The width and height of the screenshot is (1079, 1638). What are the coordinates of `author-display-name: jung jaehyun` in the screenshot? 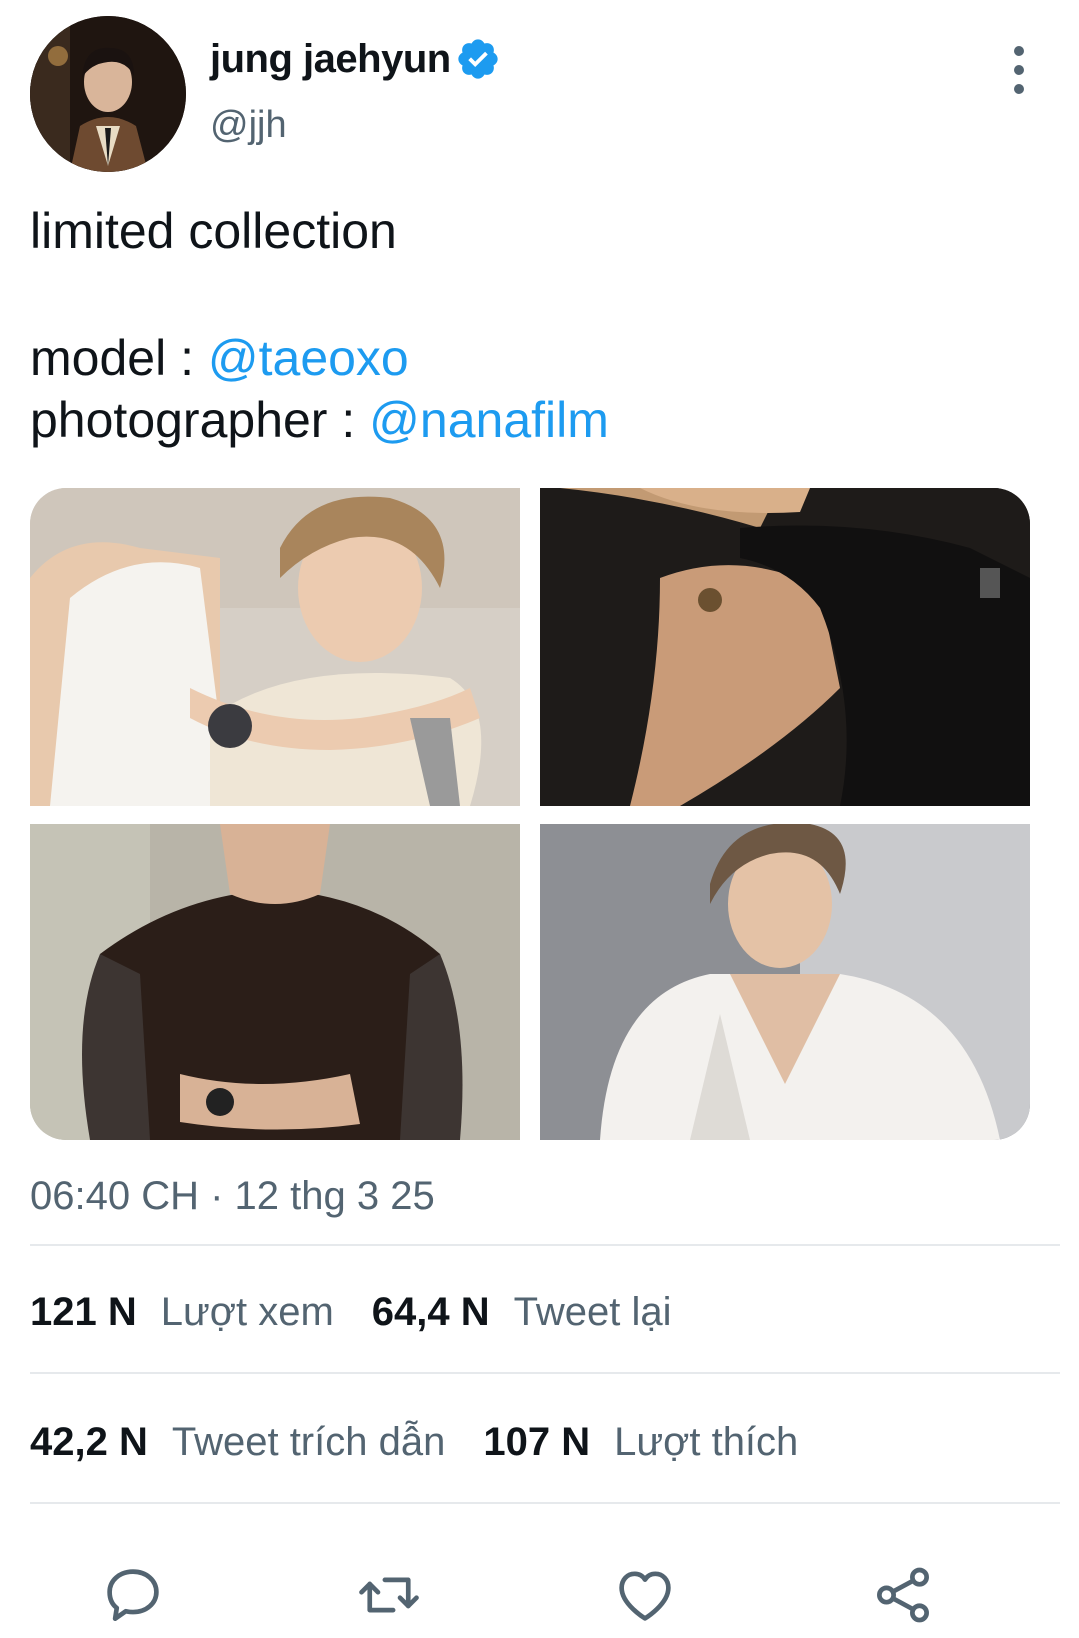 It's located at (330, 59).